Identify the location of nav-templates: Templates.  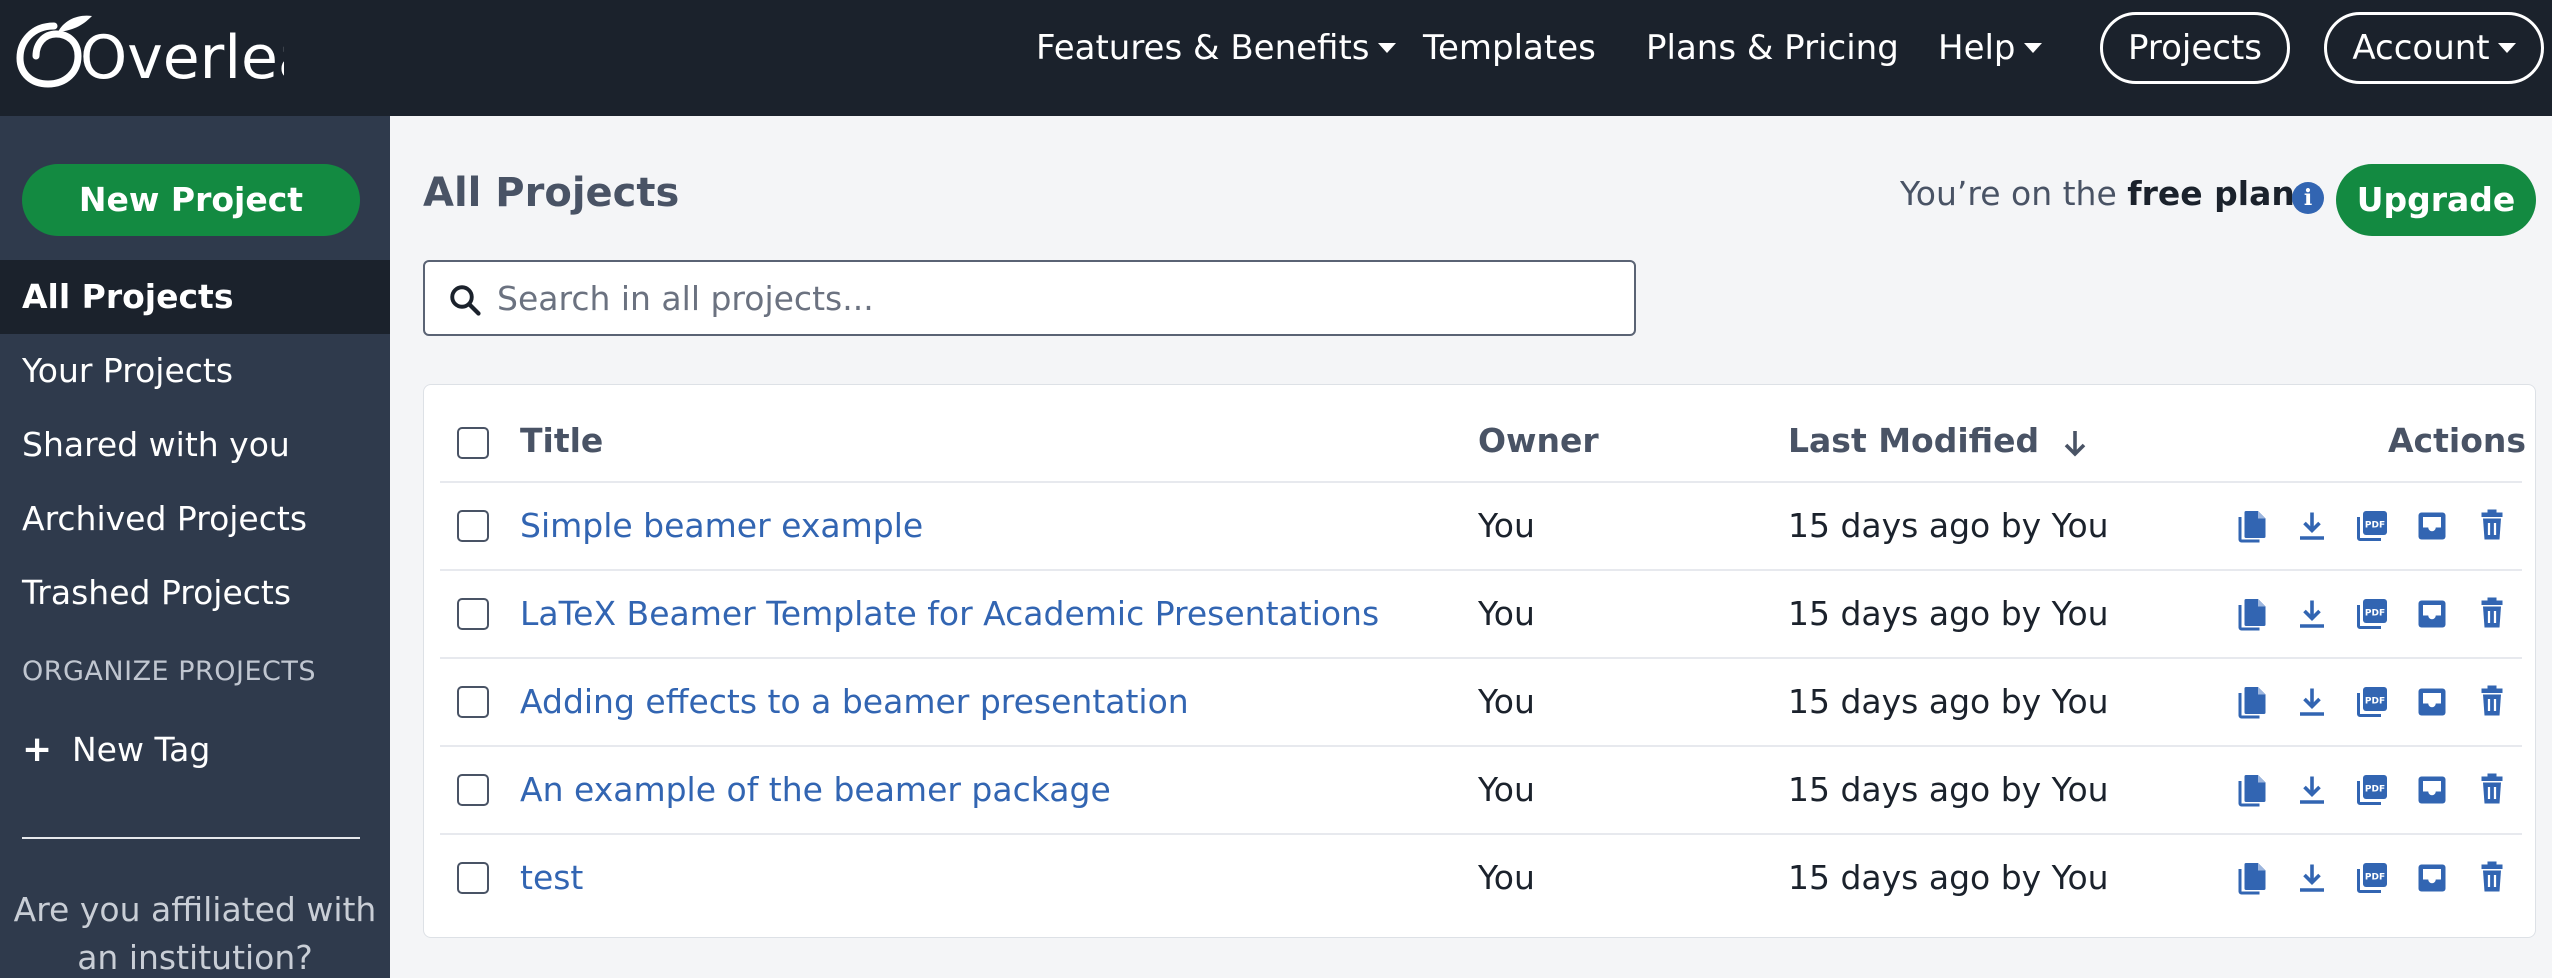
(1509, 48).